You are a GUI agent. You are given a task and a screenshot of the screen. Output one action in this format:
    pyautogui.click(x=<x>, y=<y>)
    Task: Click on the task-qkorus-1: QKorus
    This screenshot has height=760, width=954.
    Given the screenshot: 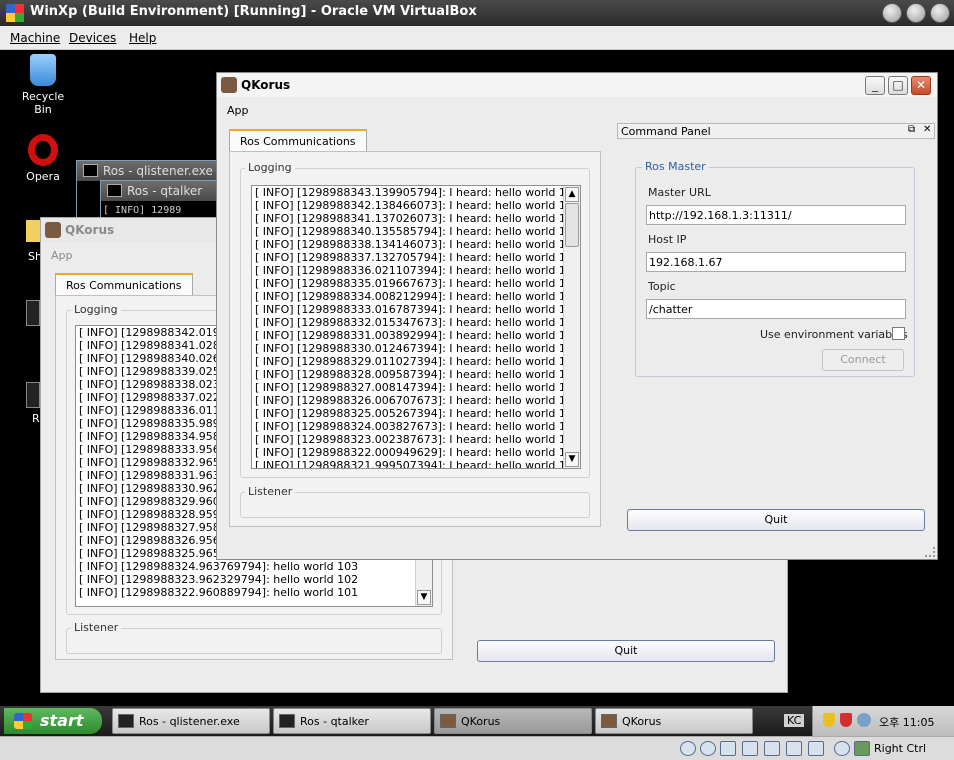 What is the action you would take?
    pyautogui.click(x=513, y=721)
    